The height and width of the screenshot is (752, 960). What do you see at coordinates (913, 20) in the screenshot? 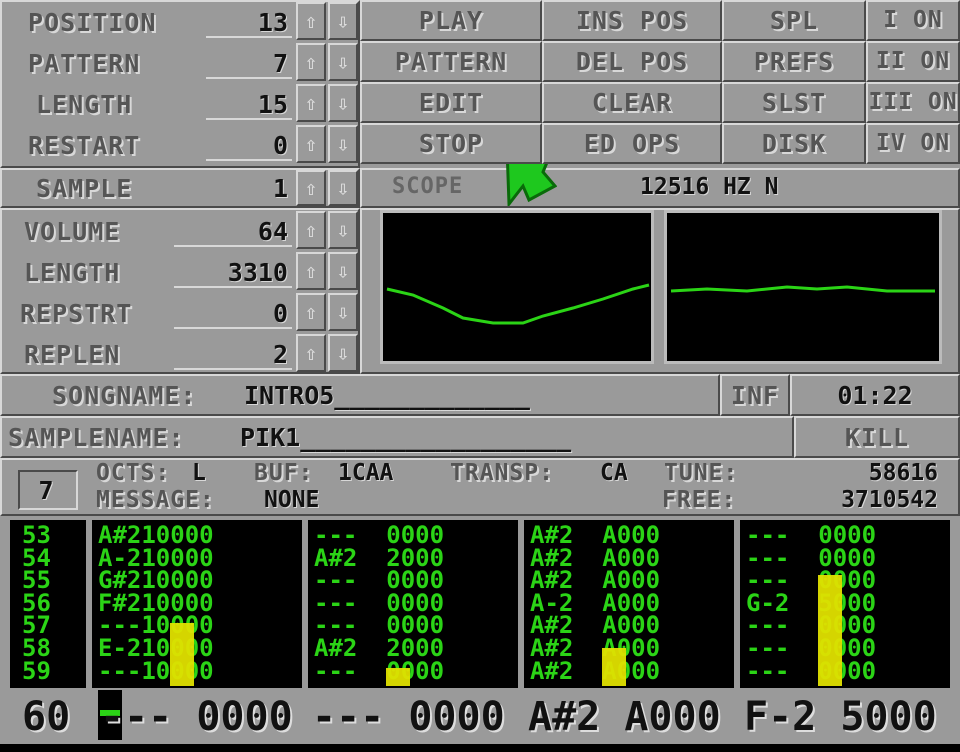
I see `channel-1-toggle: I ON` at bounding box center [913, 20].